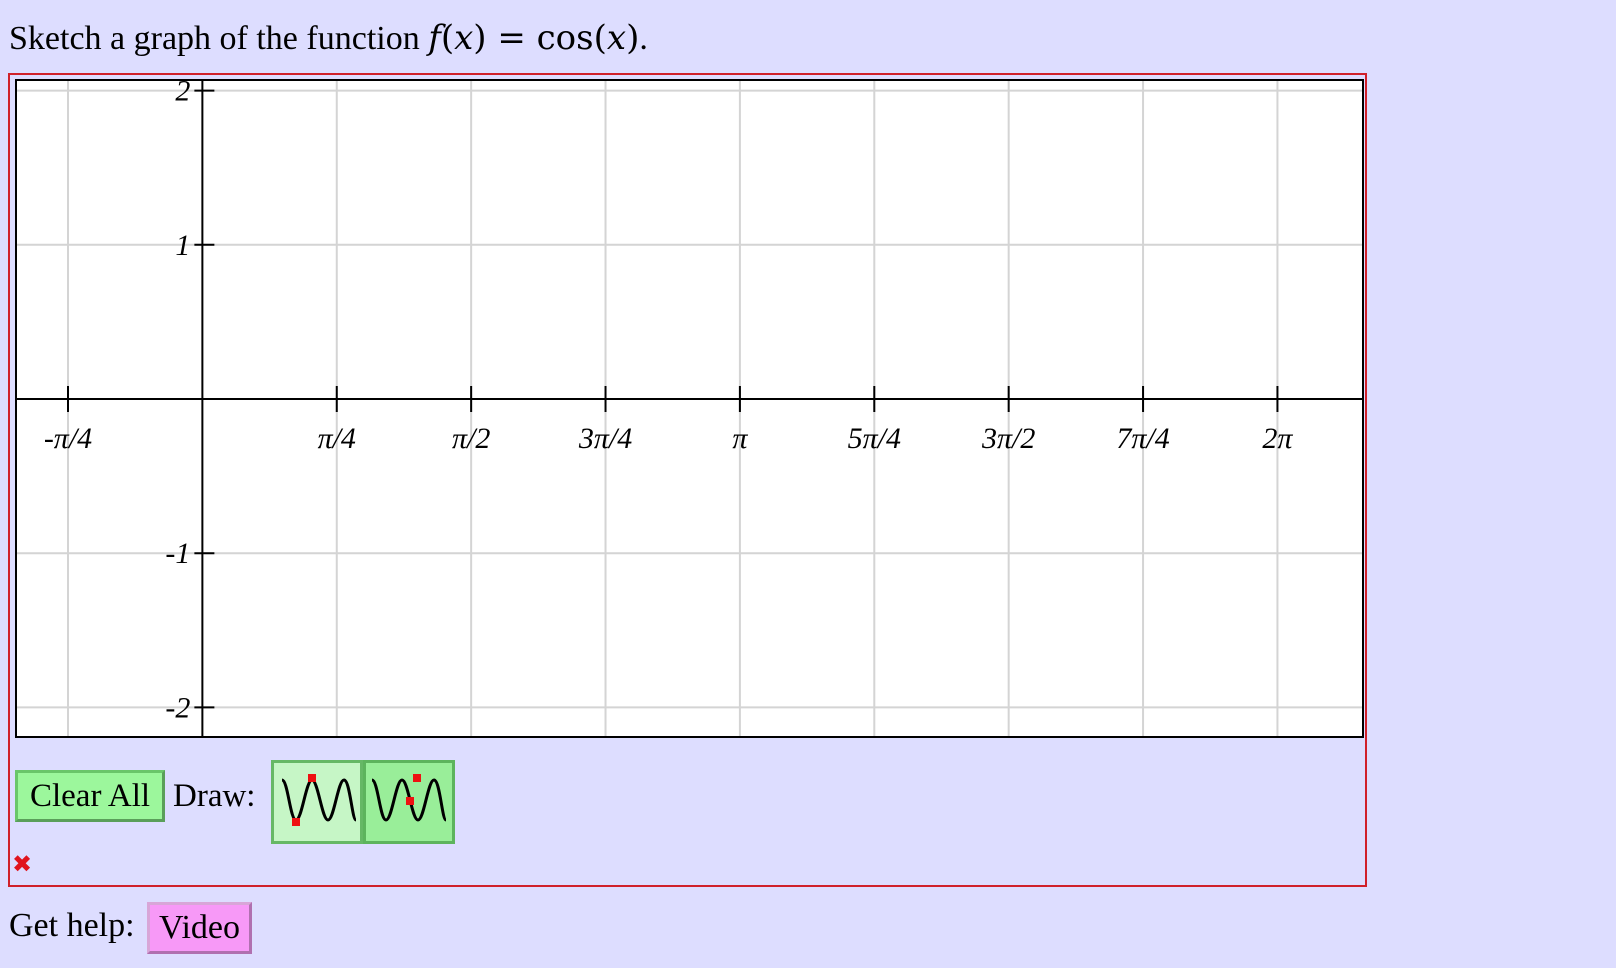 The height and width of the screenshot is (968, 1616). What do you see at coordinates (199, 928) in the screenshot?
I see `video-help-button: Video` at bounding box center [199, 928].